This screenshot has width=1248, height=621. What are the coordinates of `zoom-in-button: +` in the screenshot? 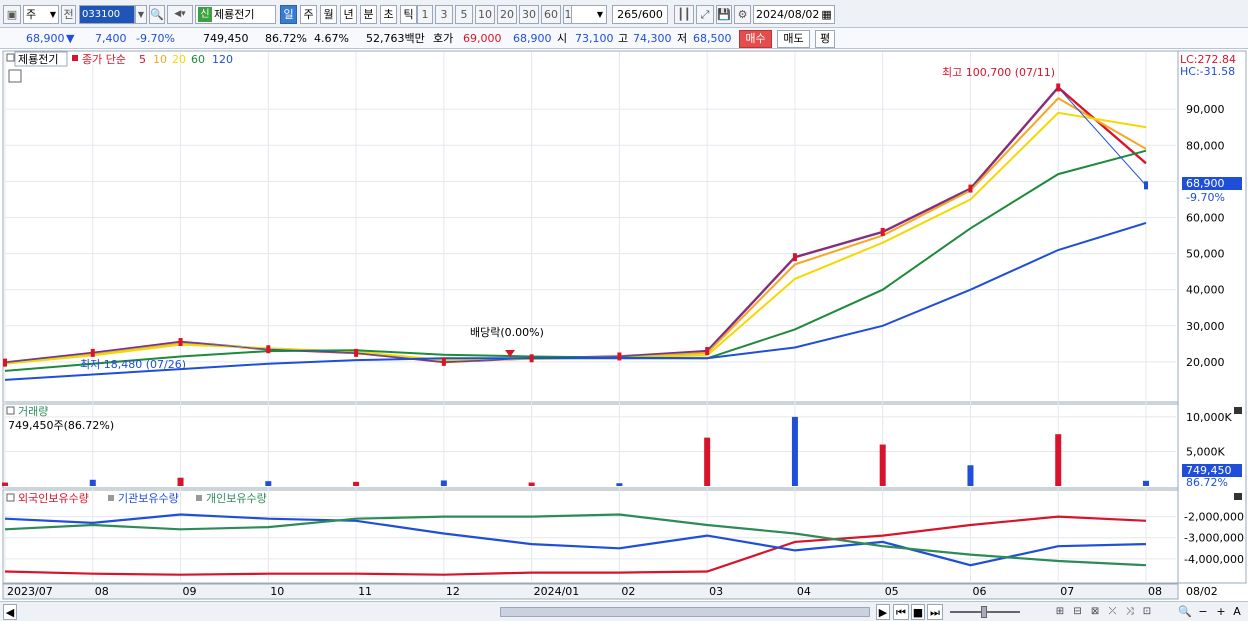 It's located at (1221, 612).